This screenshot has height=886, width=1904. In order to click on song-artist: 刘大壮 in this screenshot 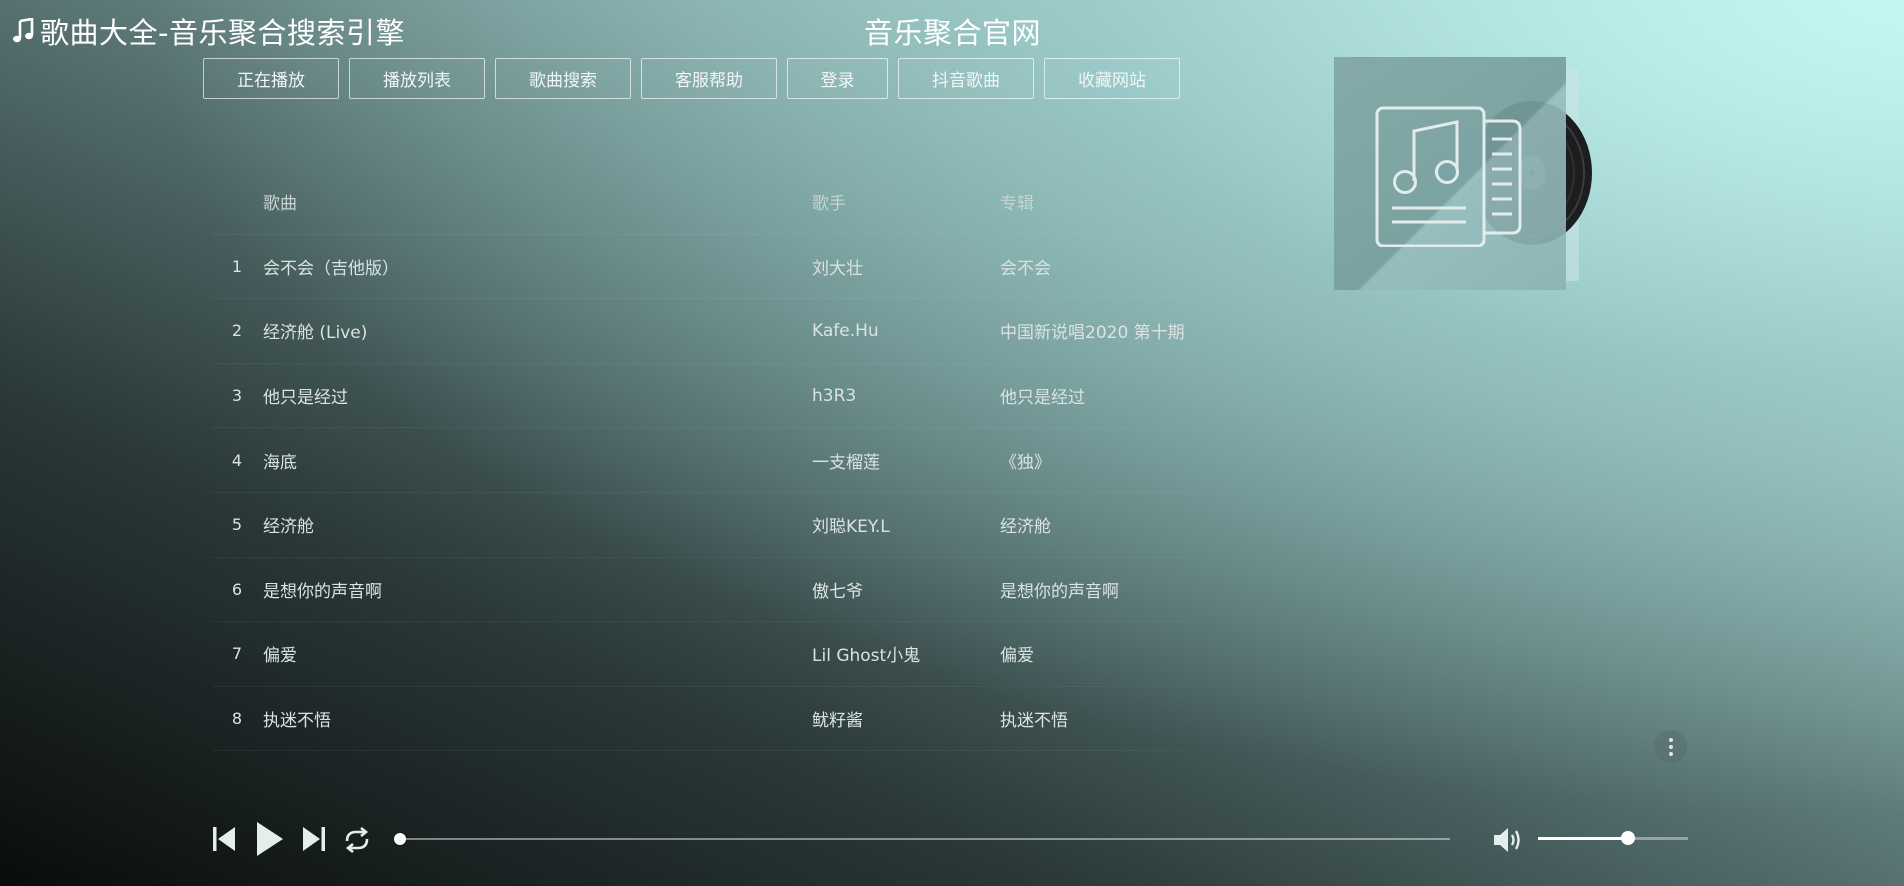, I will do `click(837, 268)`.